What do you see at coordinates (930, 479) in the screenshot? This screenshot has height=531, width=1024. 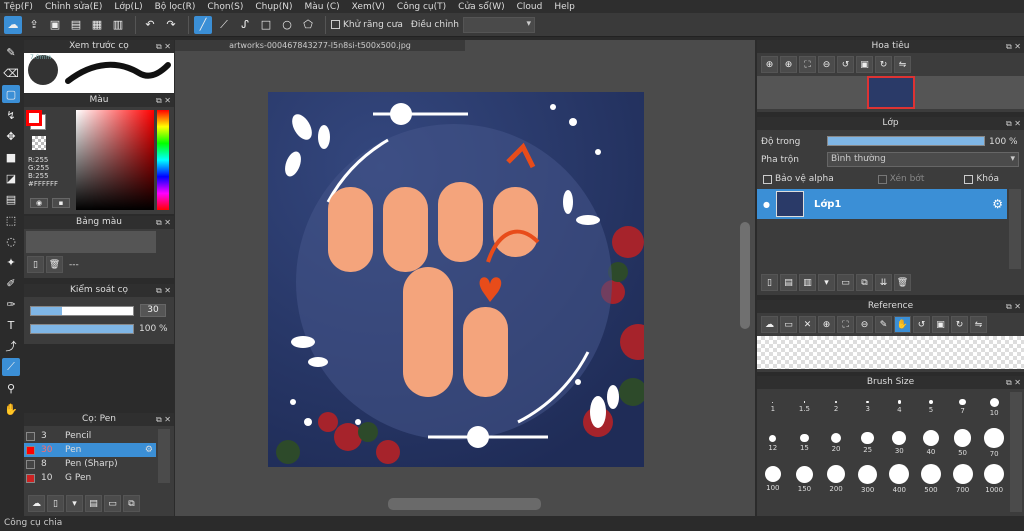 I see `brush-size-cell: 500` at bounding box center [930, 479].